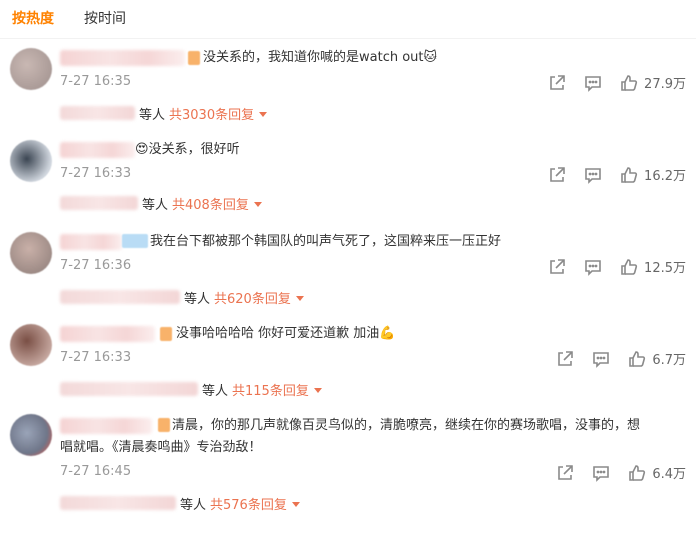  What do you see at coordinates (278, 333) in the screenshot?
I see `comment-text-body: 没事哈哈哈哈 你好可爱还道歉 加油` at bounding box center [278, 333].